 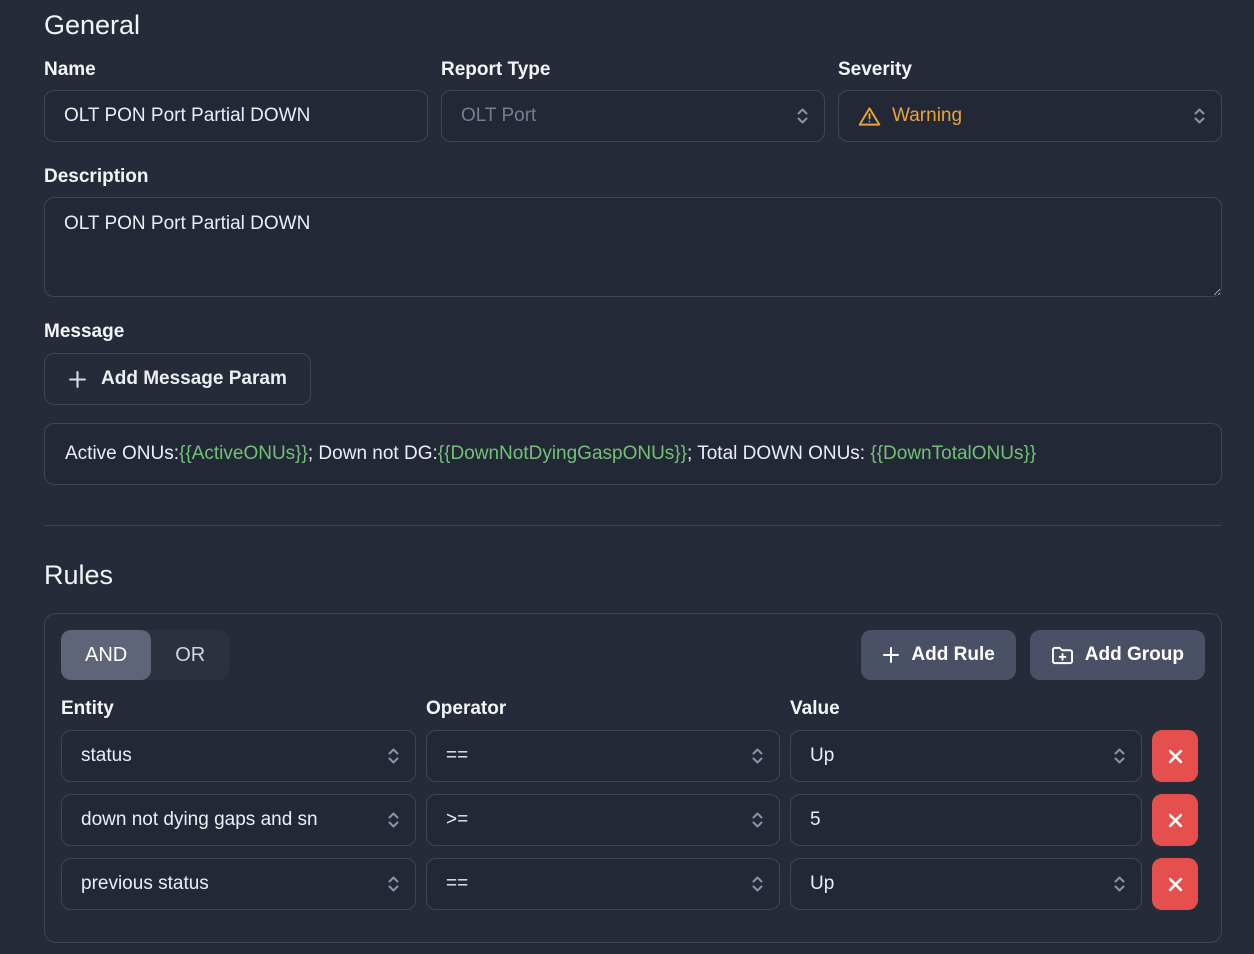 What do you see at coordinates (927, 115) in the screenshot?
I see `severity-value: Warning` at bounding box center [927, 115].